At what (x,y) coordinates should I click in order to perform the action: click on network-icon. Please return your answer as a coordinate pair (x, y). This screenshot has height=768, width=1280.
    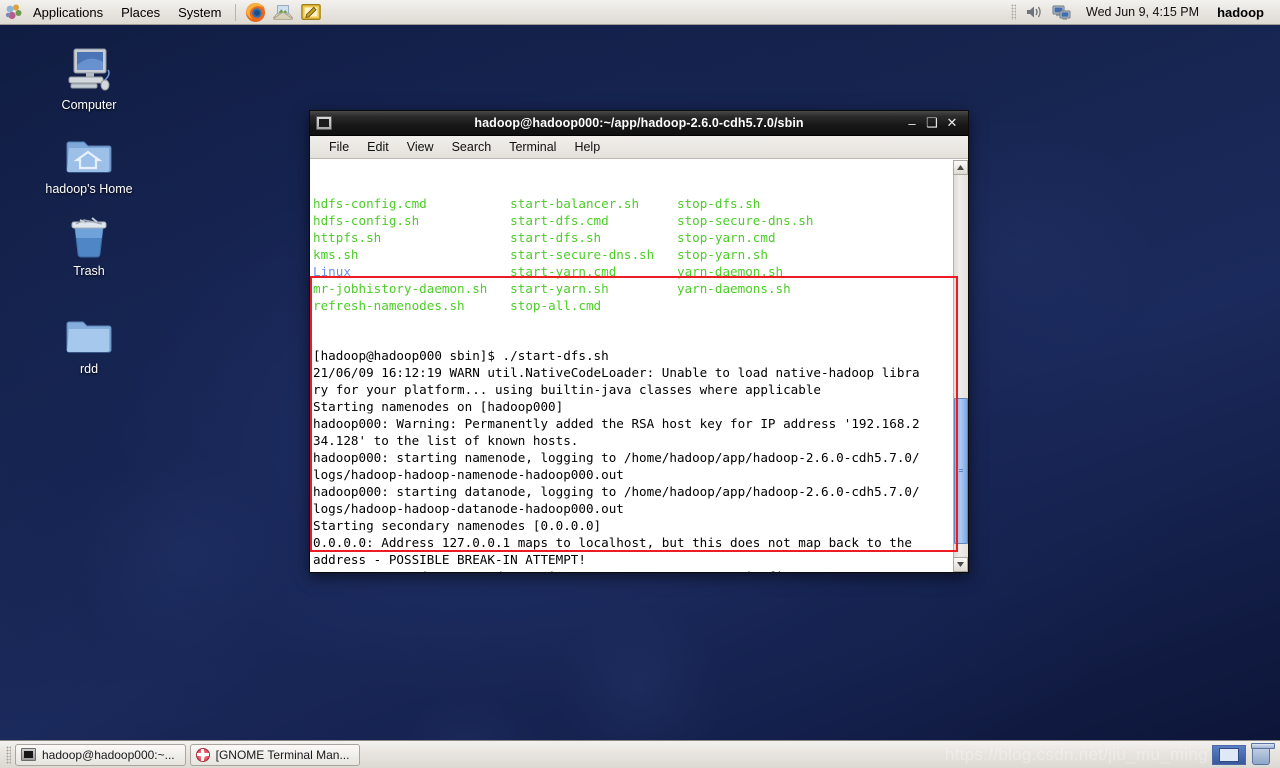
    Looking at the image, I should click on (1062, 12).